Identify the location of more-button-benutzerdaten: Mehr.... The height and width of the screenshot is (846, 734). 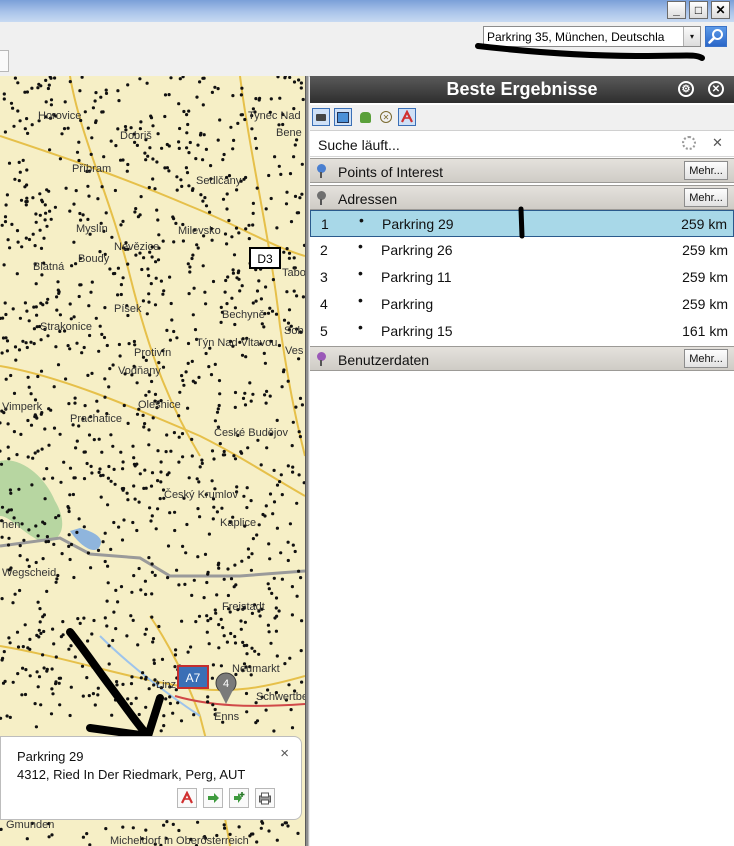
(706, 358).